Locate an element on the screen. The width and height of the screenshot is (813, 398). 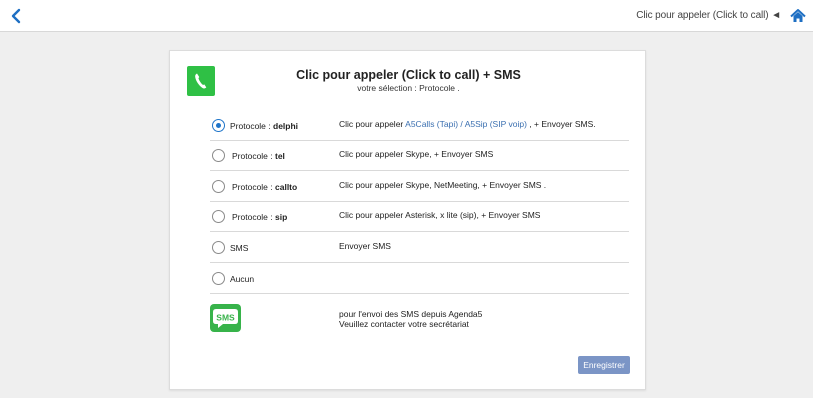
option-label-aucun: Aucun is located at coordinates (242, 279).